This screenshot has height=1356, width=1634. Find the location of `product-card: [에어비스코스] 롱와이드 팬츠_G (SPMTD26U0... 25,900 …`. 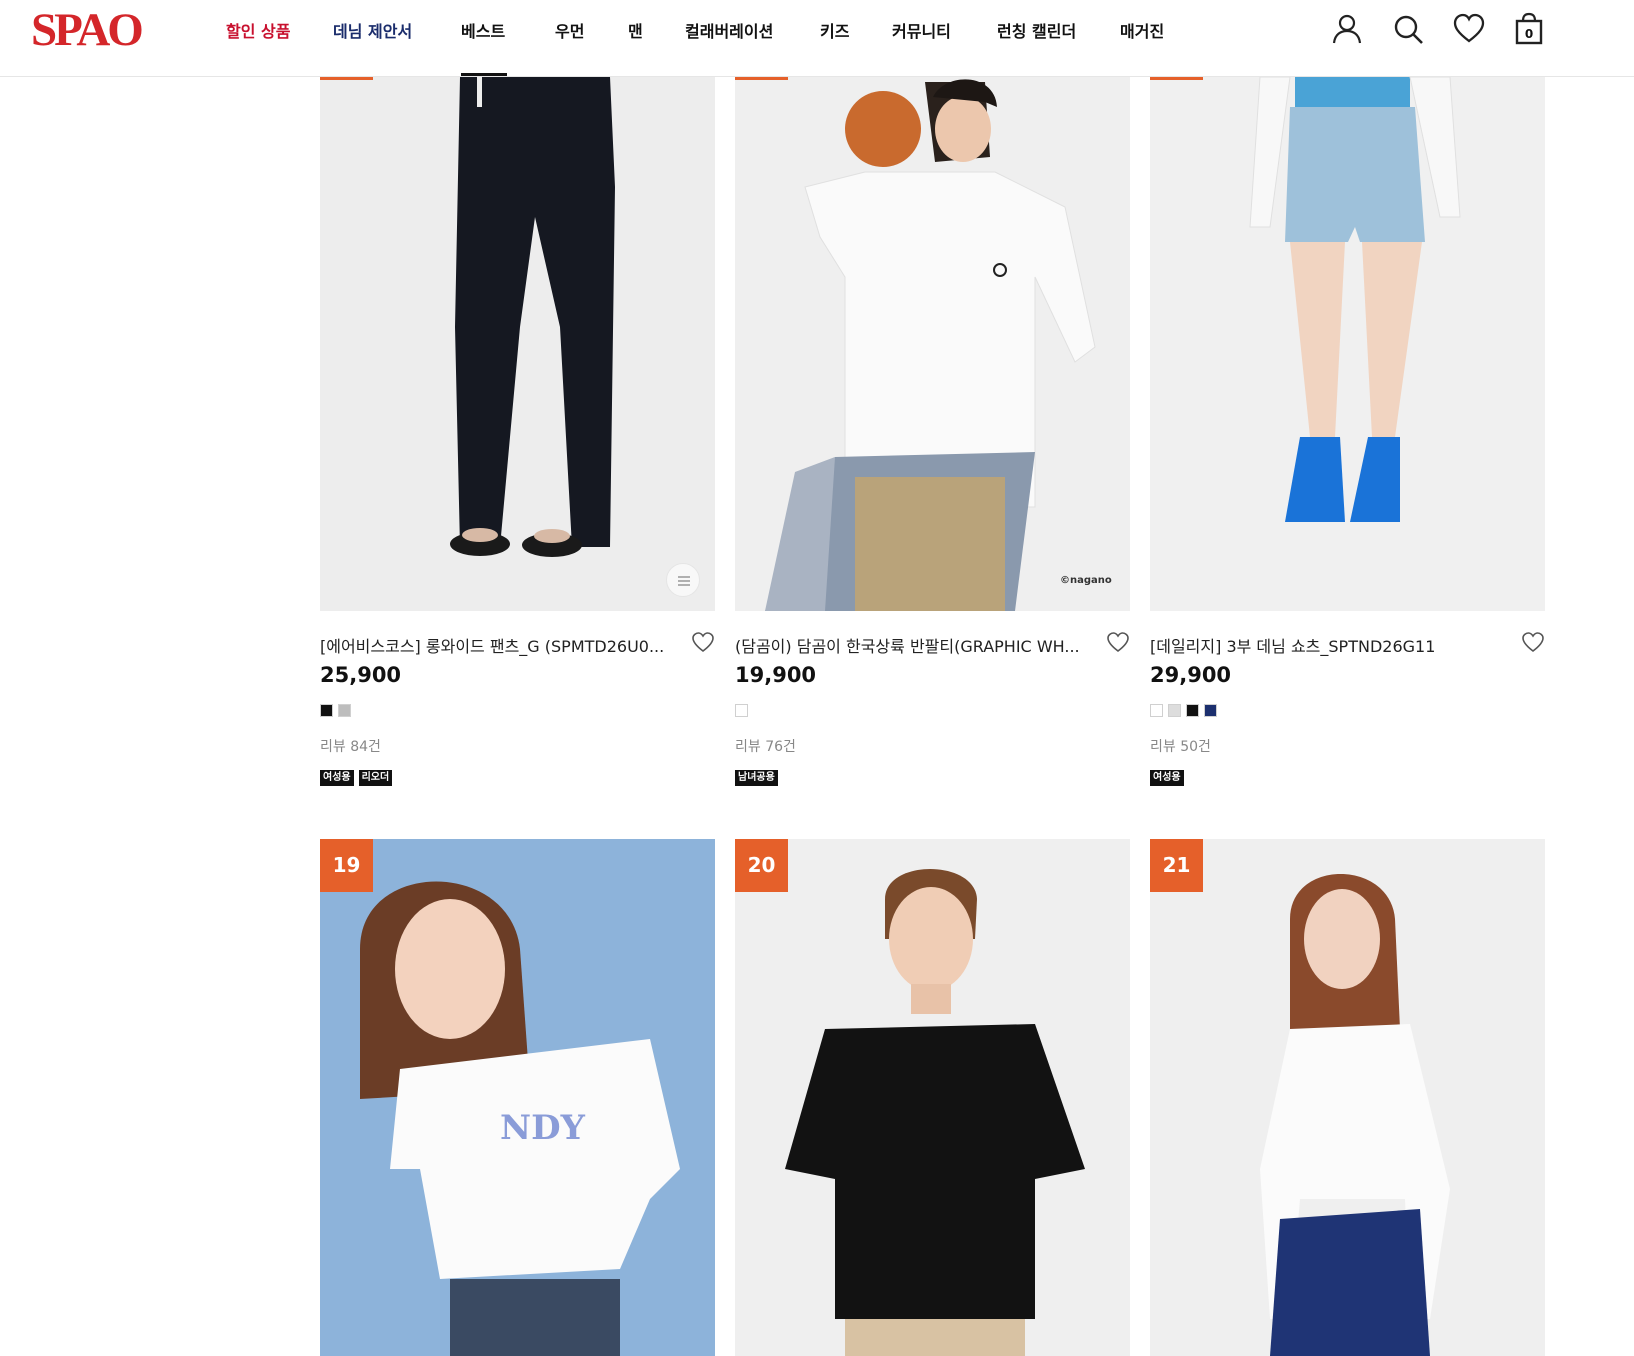

product-card: [에어비스코스] 롱와이드 팬츠_G (SPMTD26U0... 25,900 … is located at coordinates (517, 437).